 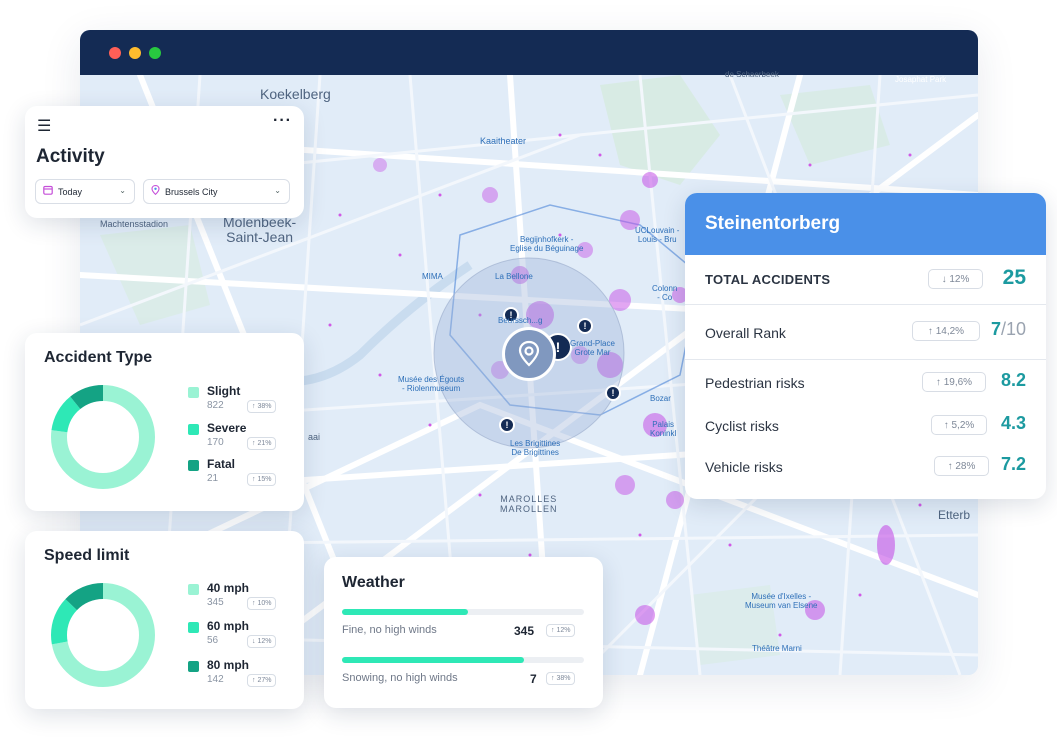 What do you see at coordinates (514, 276) in the screenshot?
I see `map-label-la-bellone: La Bellone` at bounding box center [514, 276].